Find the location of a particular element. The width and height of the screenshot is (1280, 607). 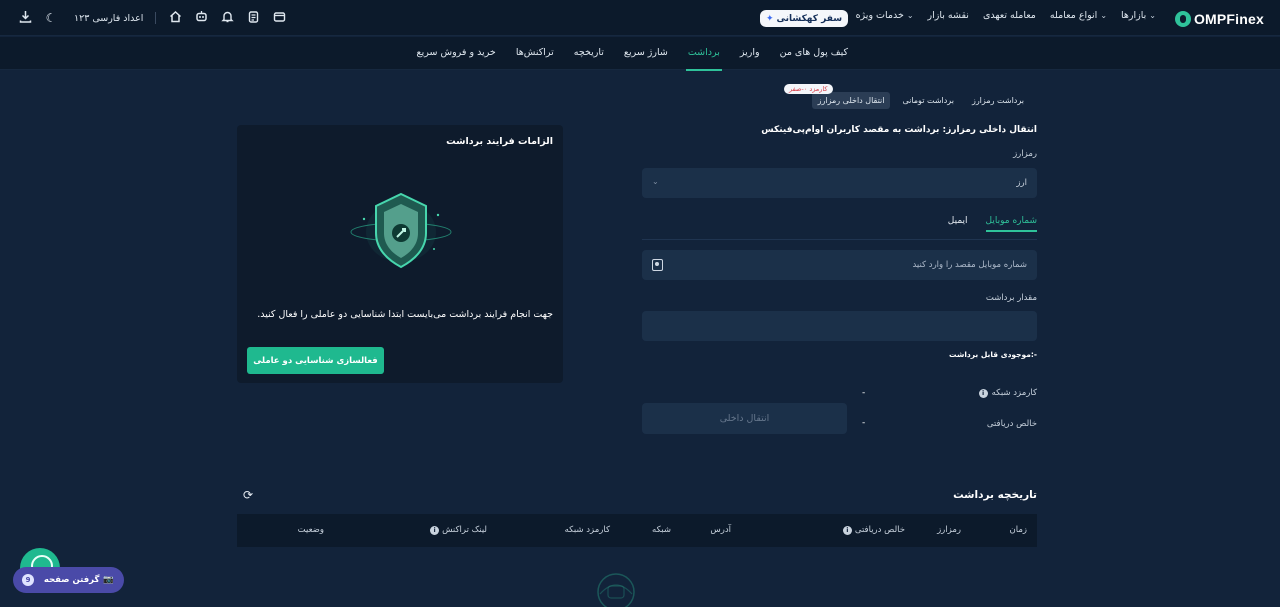

tab-toman-withdraw: برداشت تومانی is located at coordinates (928, 100).